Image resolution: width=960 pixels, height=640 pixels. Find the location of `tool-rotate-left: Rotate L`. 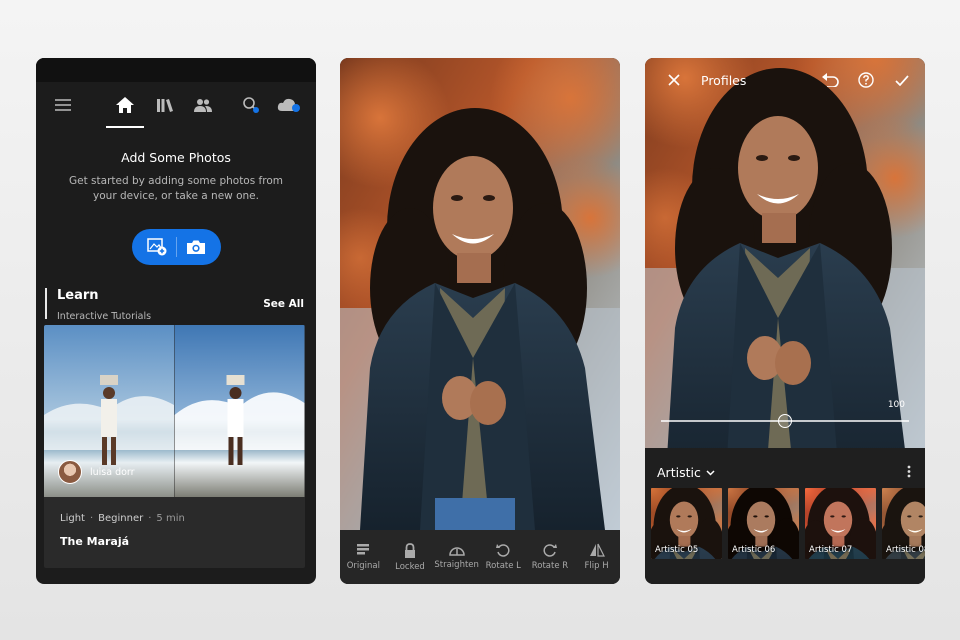

tool-rotate-left: Rotate L is located at coordinates (503, 557).